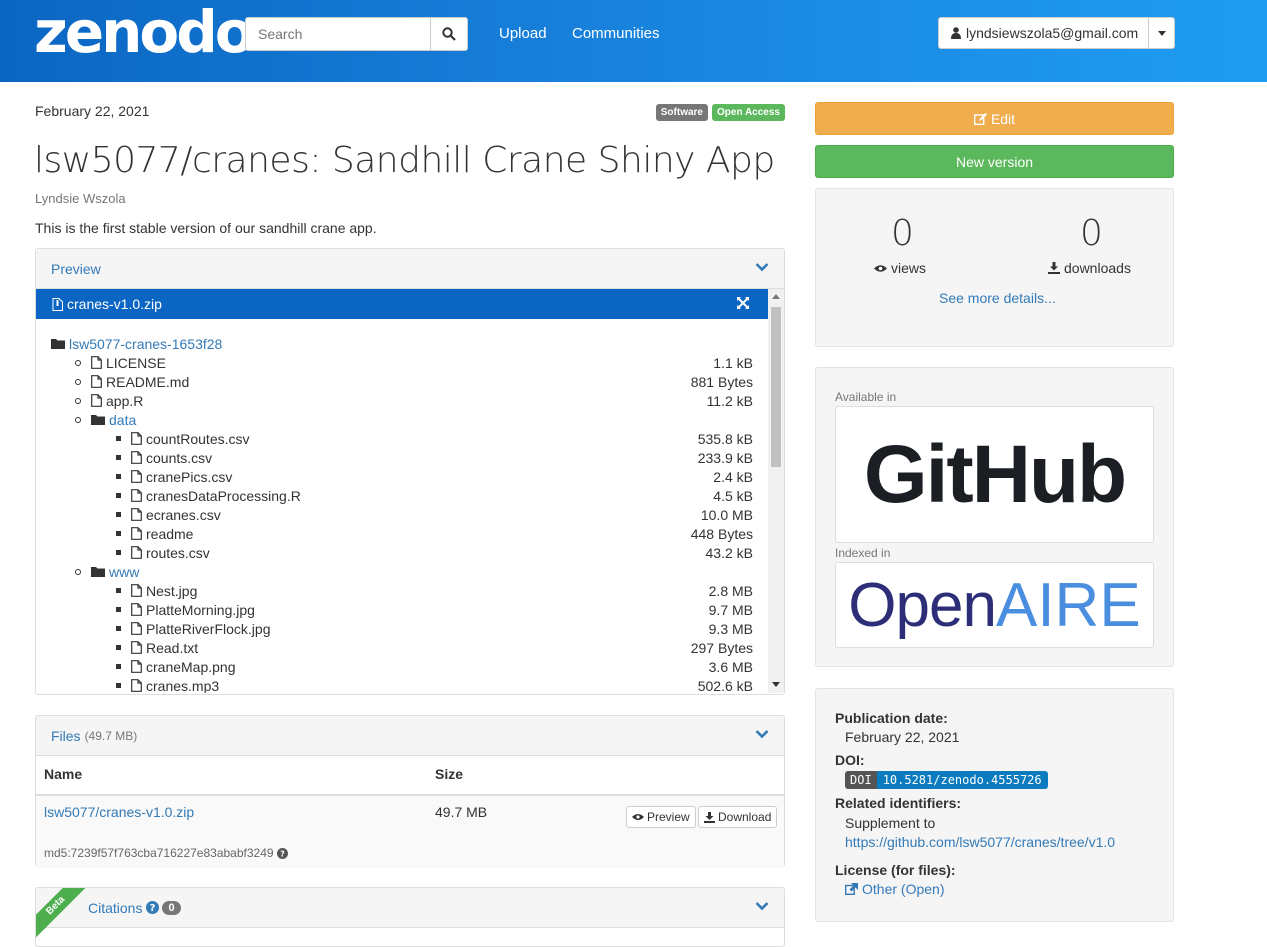 The image size is (1267, 947). What do you see at coordinates (124, 572) in the screenshot?
I see `folder-name: www` at bounding box center [124, 572].